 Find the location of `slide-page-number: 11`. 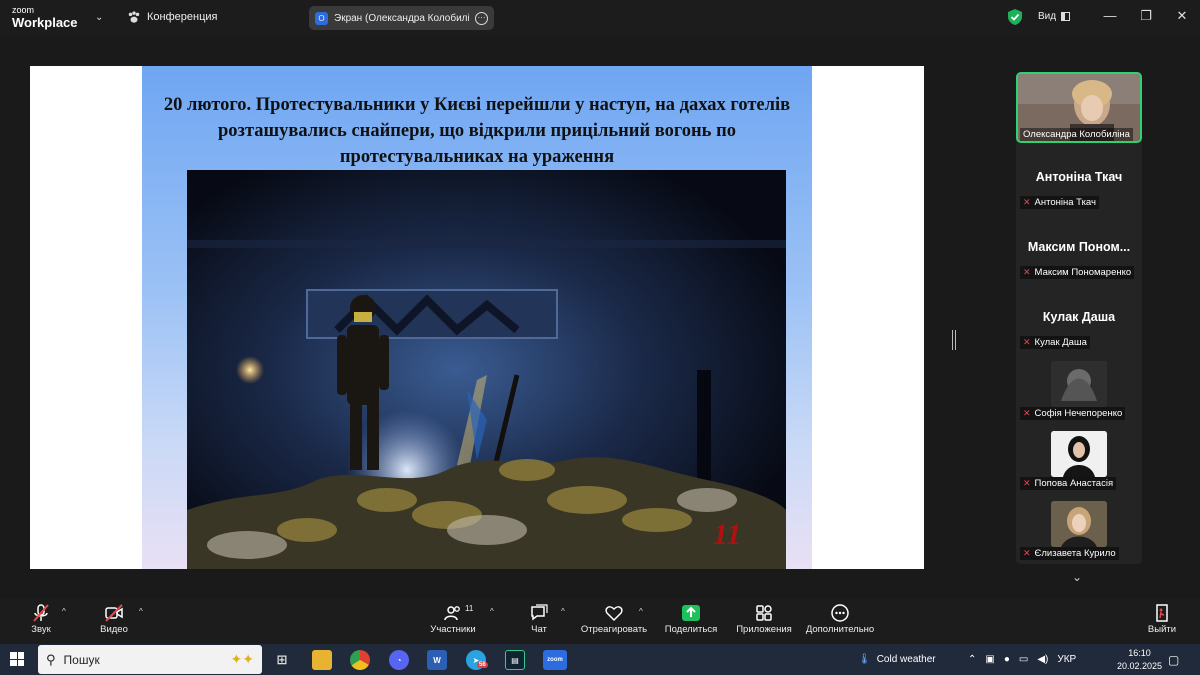

slide-page-number: 11 is located at coordinates (727, 534).